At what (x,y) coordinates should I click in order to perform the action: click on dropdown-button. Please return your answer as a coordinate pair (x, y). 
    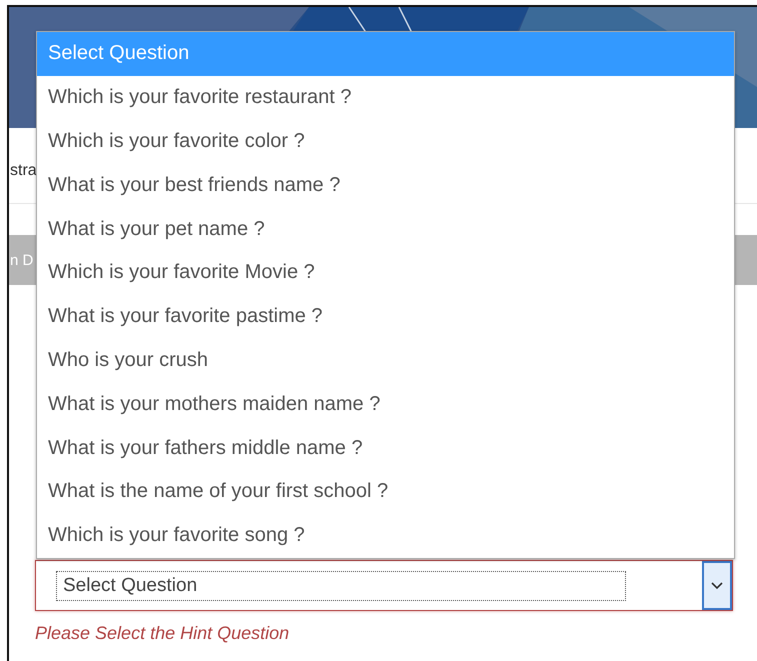
    Looking at the image, I should click on (717, 585).